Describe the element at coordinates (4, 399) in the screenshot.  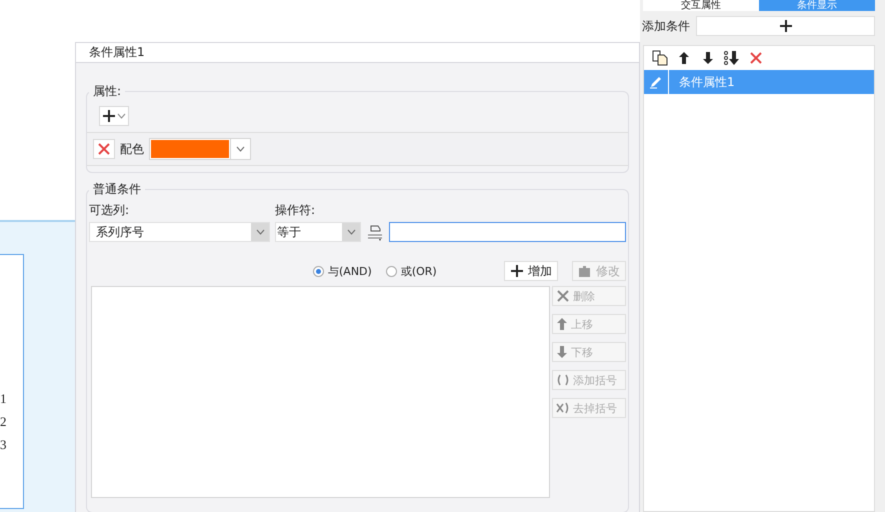
I see `axis-label: 1` at that location.